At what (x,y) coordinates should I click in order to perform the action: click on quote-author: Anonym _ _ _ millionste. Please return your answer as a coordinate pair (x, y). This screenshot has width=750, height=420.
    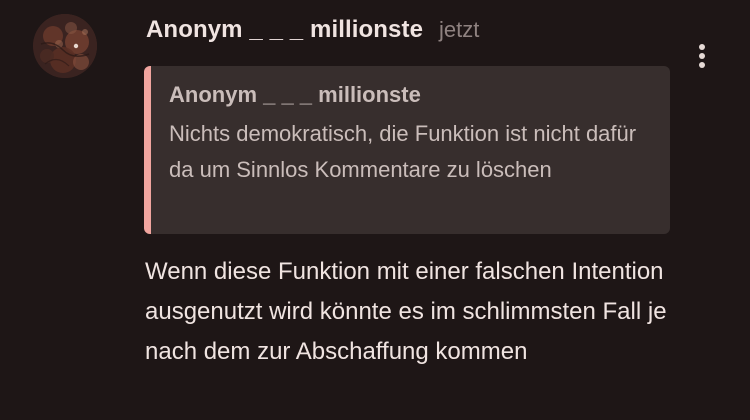
    Looking at the image, I should click on (295, 94).